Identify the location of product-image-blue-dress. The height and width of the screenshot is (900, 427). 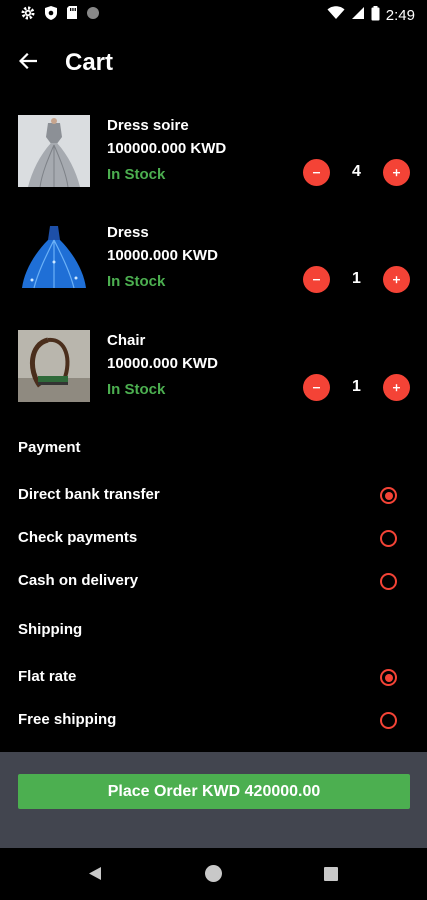
(54, 258).